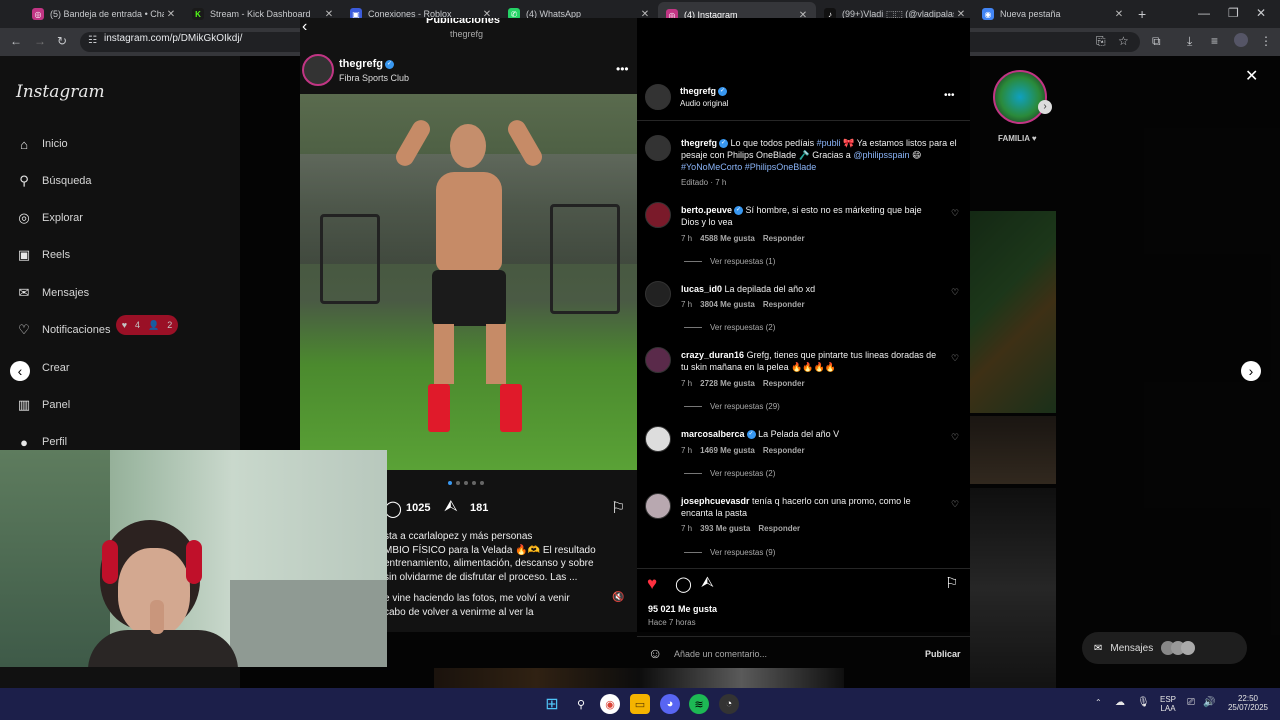 This screenshot has height=720, width=1280. What do you see at coordinates (41, 442) in the screenshot?
I see `nav-perfil: ● Perfil` at bounding box center [41, 442].